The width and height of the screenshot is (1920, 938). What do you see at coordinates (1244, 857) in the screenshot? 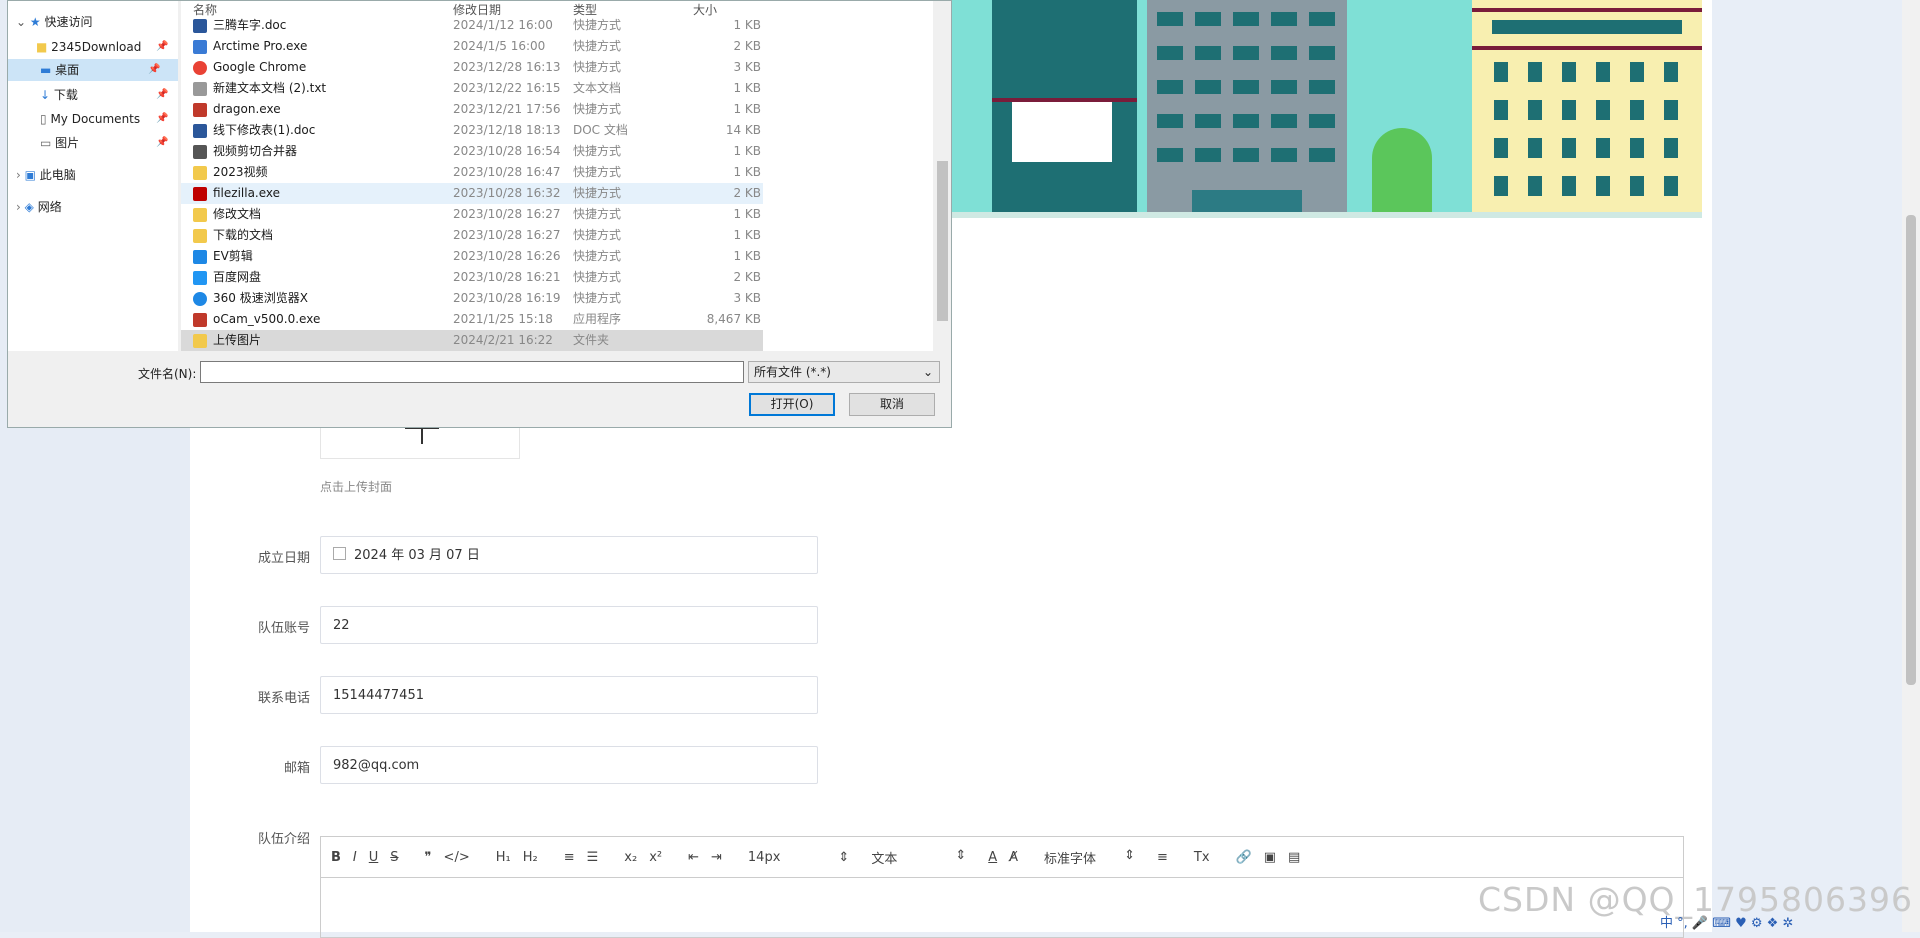
I see `link-icon: 🔗` at bounding box center [1244, 857].